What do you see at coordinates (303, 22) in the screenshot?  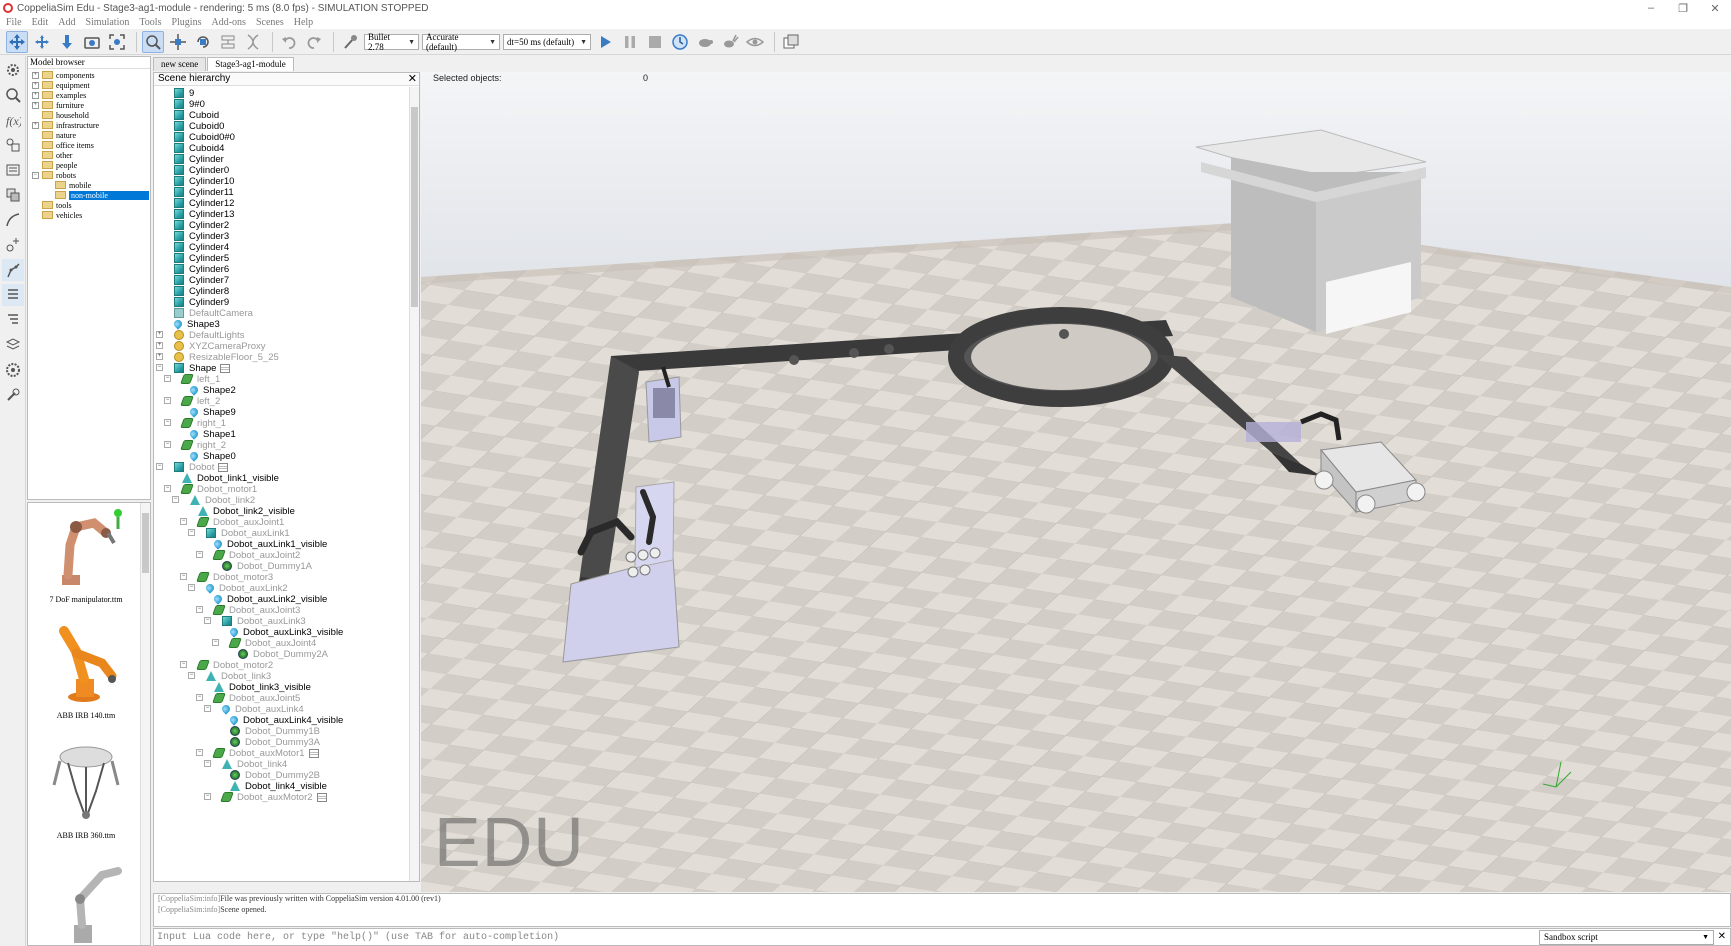 I see `menu-help: Help` at bounding box center [303, 22].